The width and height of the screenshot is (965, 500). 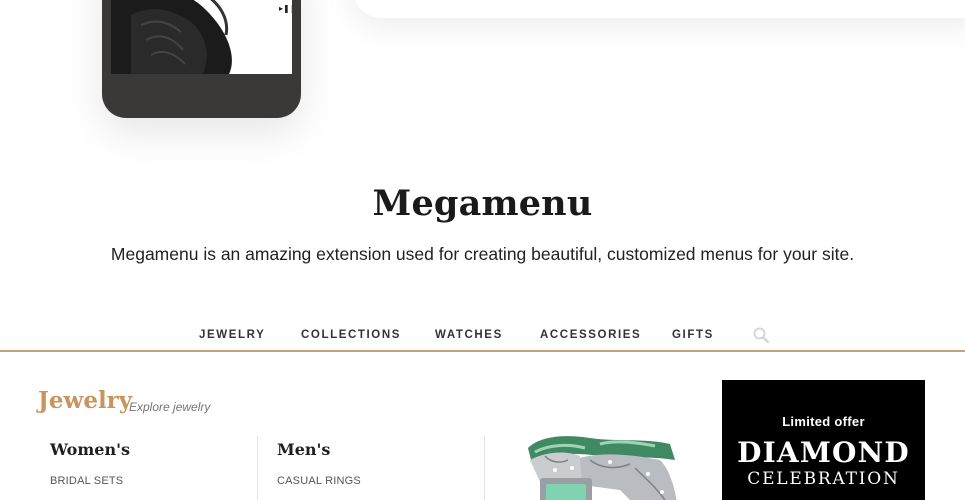 What do you see at coordinates (590, 335) in the screenshot?
I see `nav-item-accessories: ACCESSORIES` at bounding box center [590, 335].